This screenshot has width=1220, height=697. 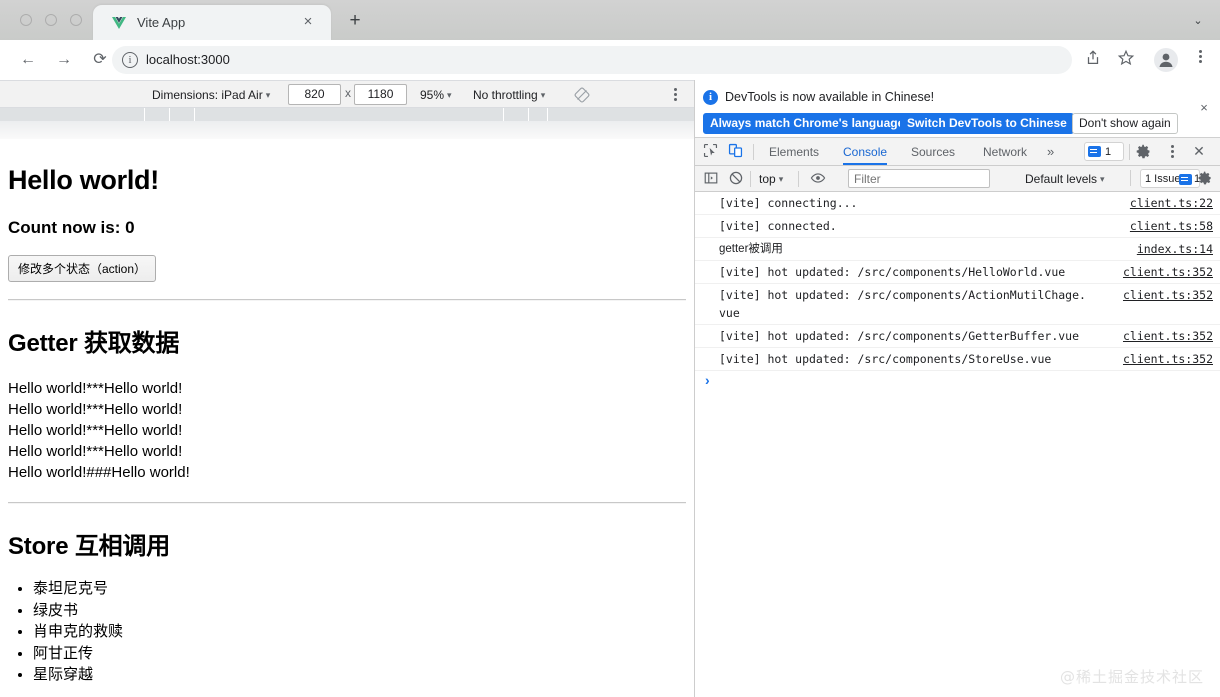 What do you see at coordinates (347, 130) in the screenshot?
I see `device-frame-shadow` at bounding box center [347, 130].